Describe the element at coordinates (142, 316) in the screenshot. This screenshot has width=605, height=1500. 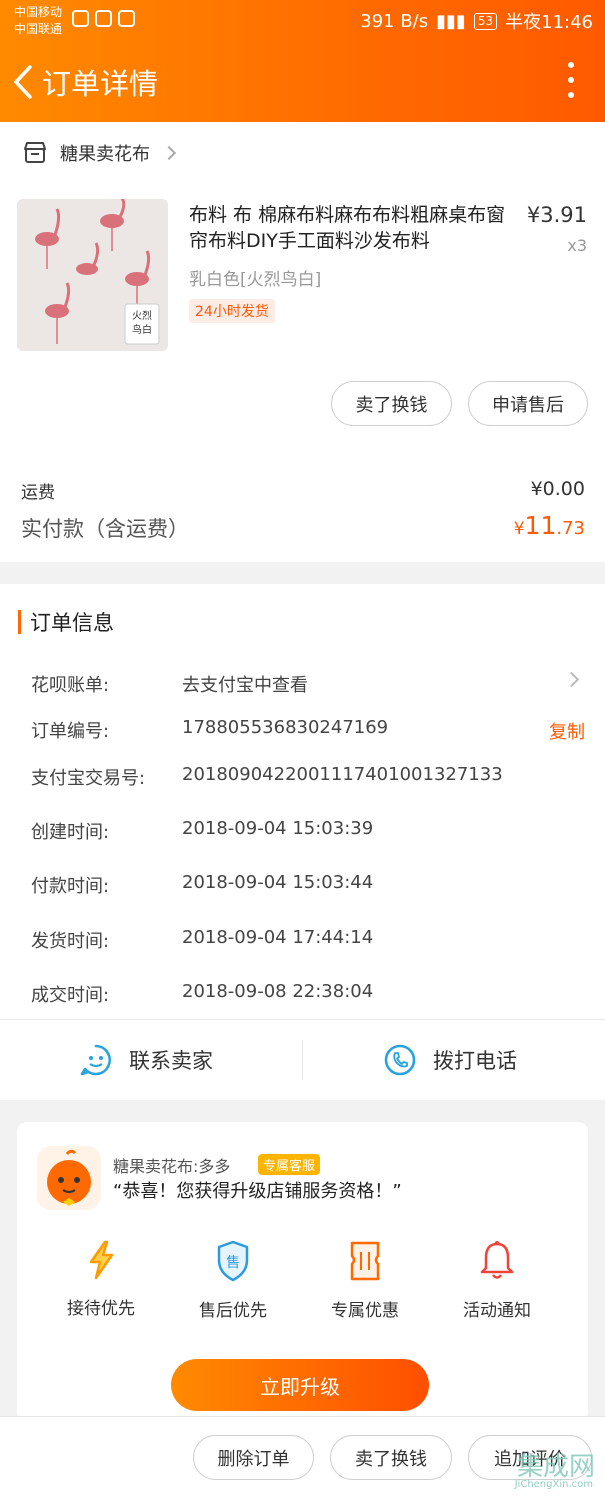
I see `svg-text: 火烈` at that location.